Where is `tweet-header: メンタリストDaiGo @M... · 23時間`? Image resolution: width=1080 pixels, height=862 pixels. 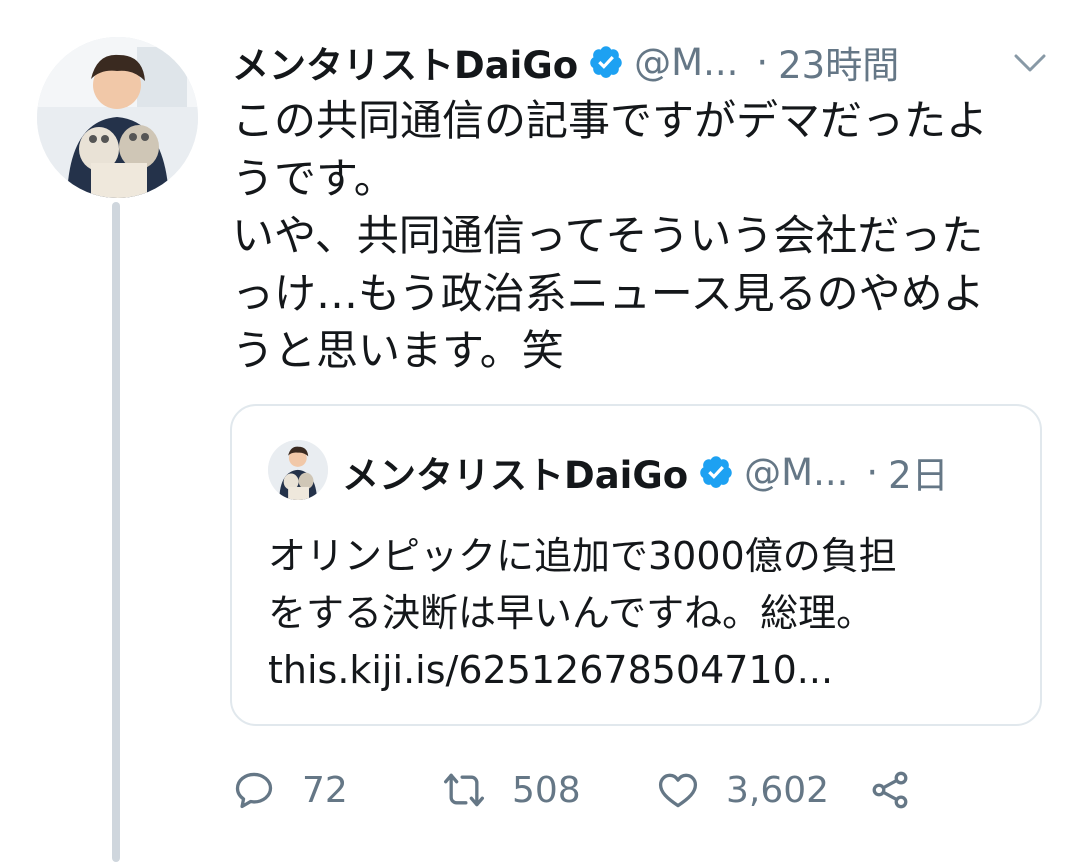
tweet-header: メンタリストDaiGo @M... · 23時間 is located at coordinates (642, 62).